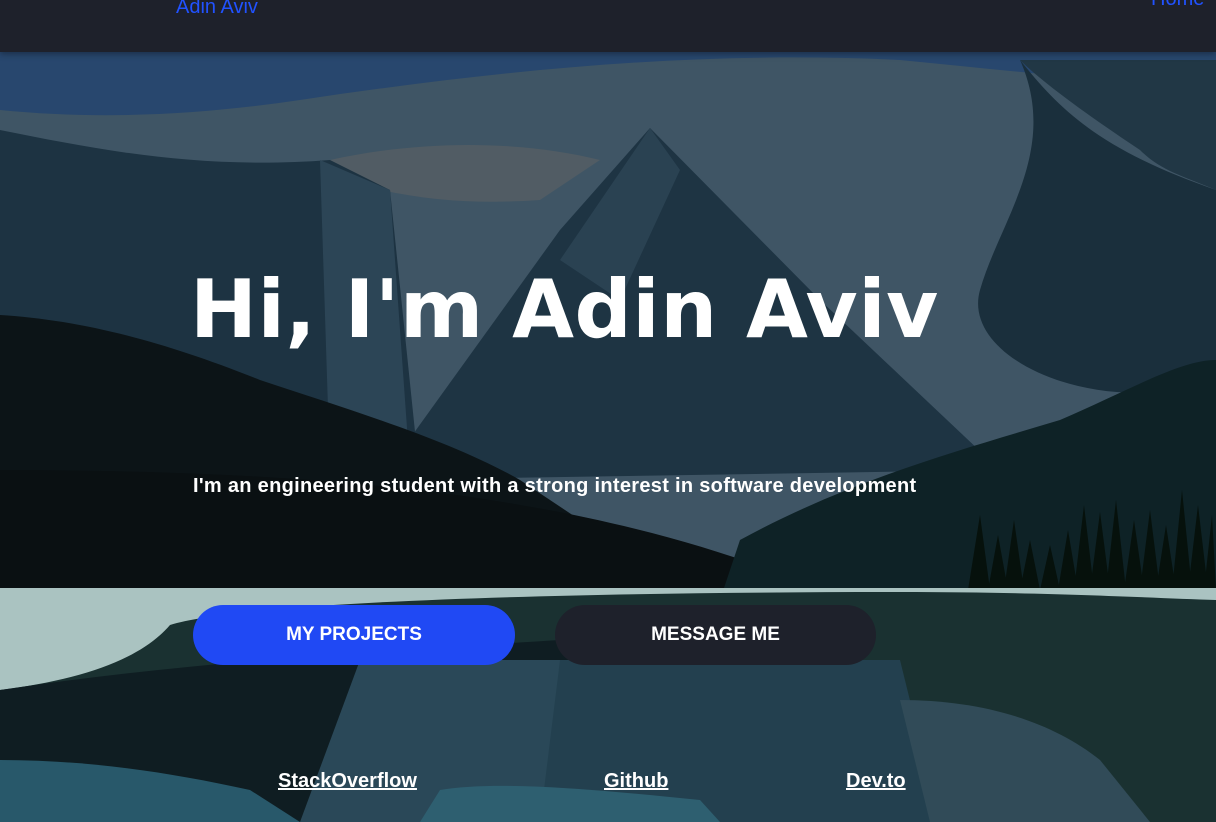  Describe the element at coordinates (1177, 6) in the screenshot. I see `nav-home-link: Home` at that location.